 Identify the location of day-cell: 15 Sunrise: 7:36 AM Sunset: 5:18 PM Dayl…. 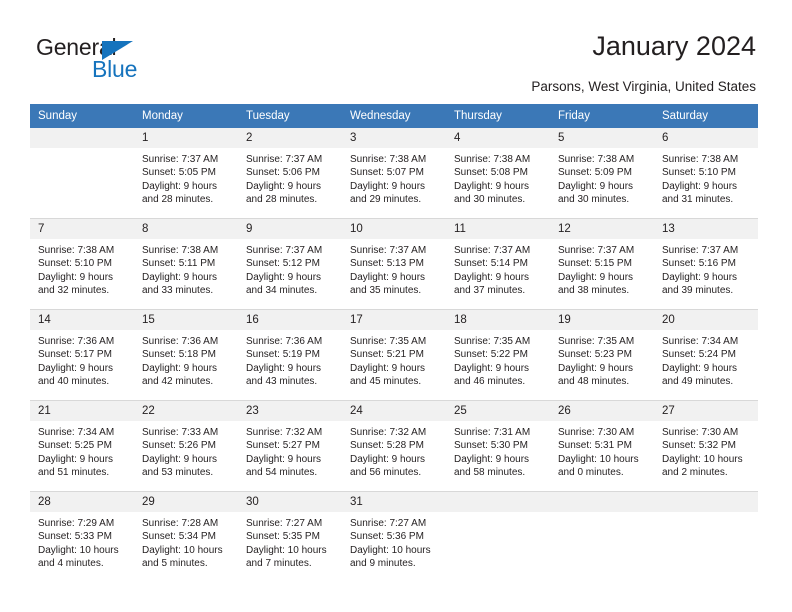
(186, 355).